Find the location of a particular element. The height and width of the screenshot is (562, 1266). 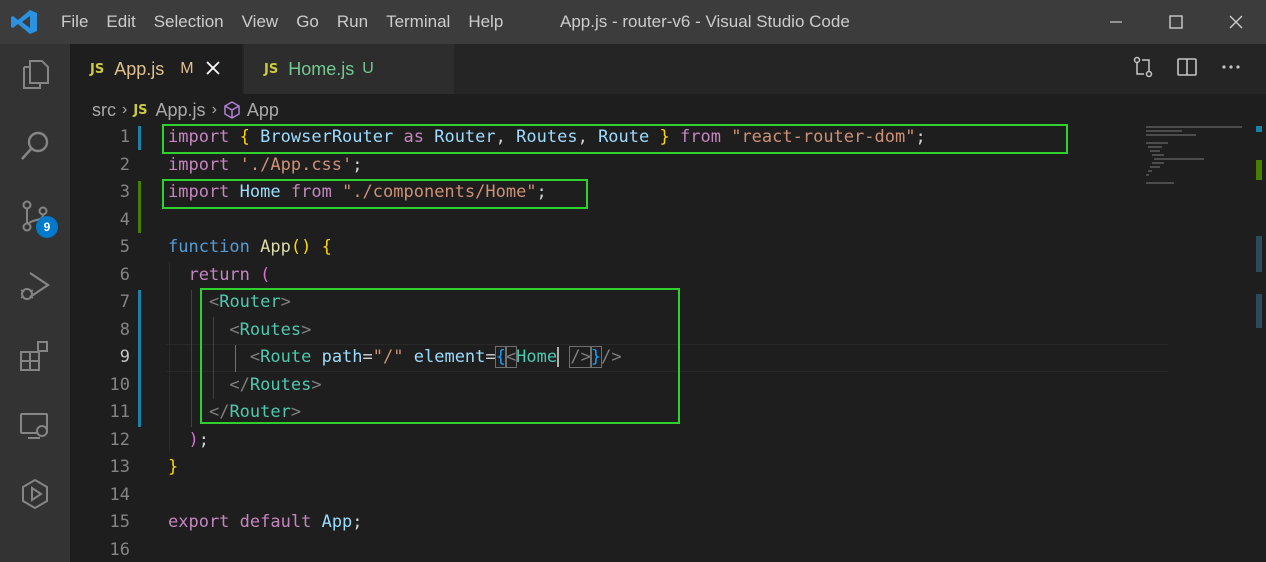

maximize-button is located at coordinates (1176, 22).